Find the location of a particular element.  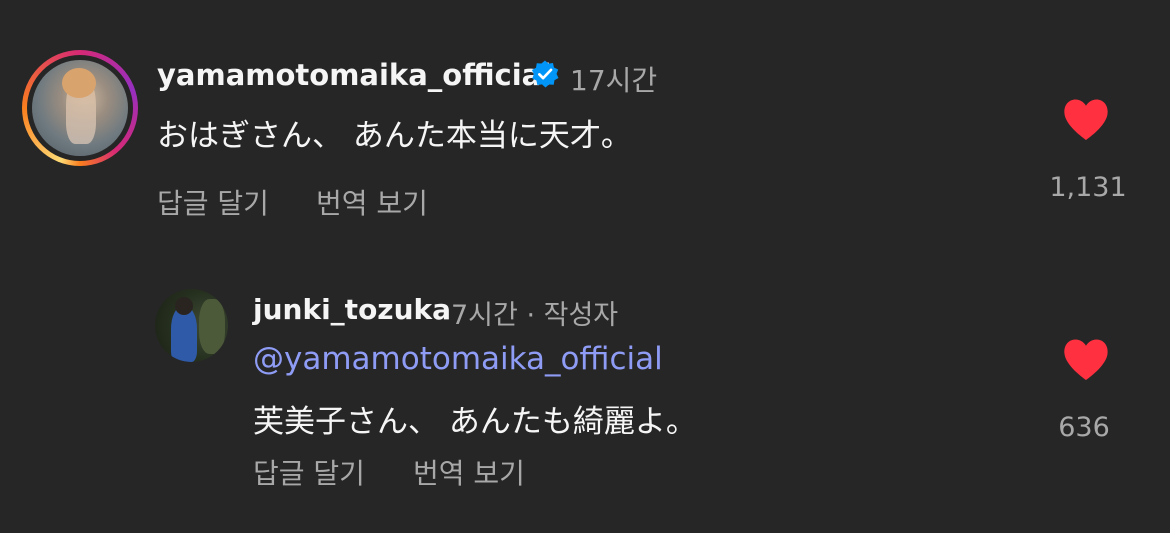

avatar-story-ring is located at coordinates (80, 108).